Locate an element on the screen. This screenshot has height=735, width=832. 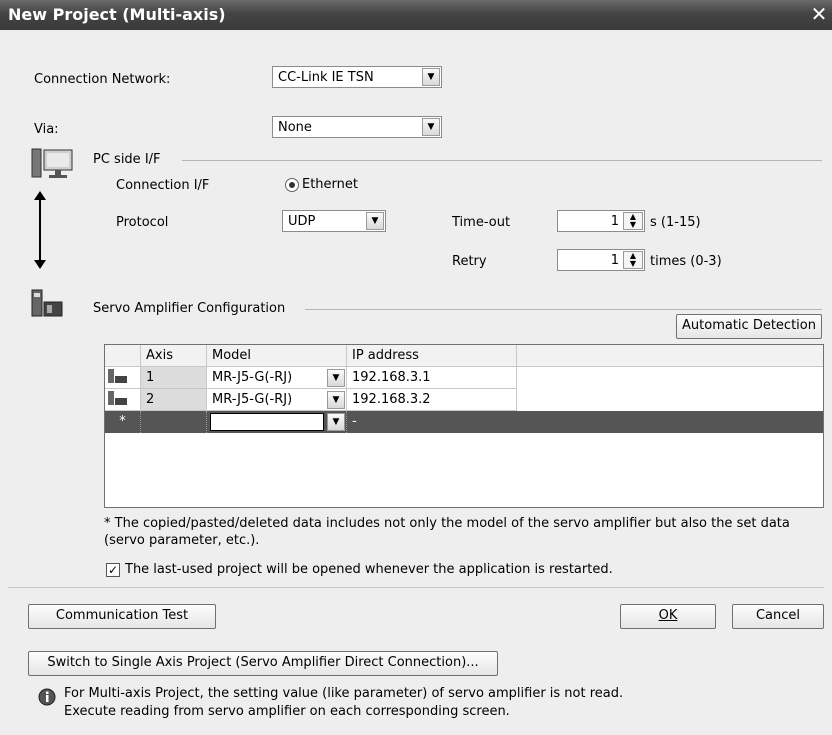
connection-network-label: Connection Network: is located at coordinates (102, 79).